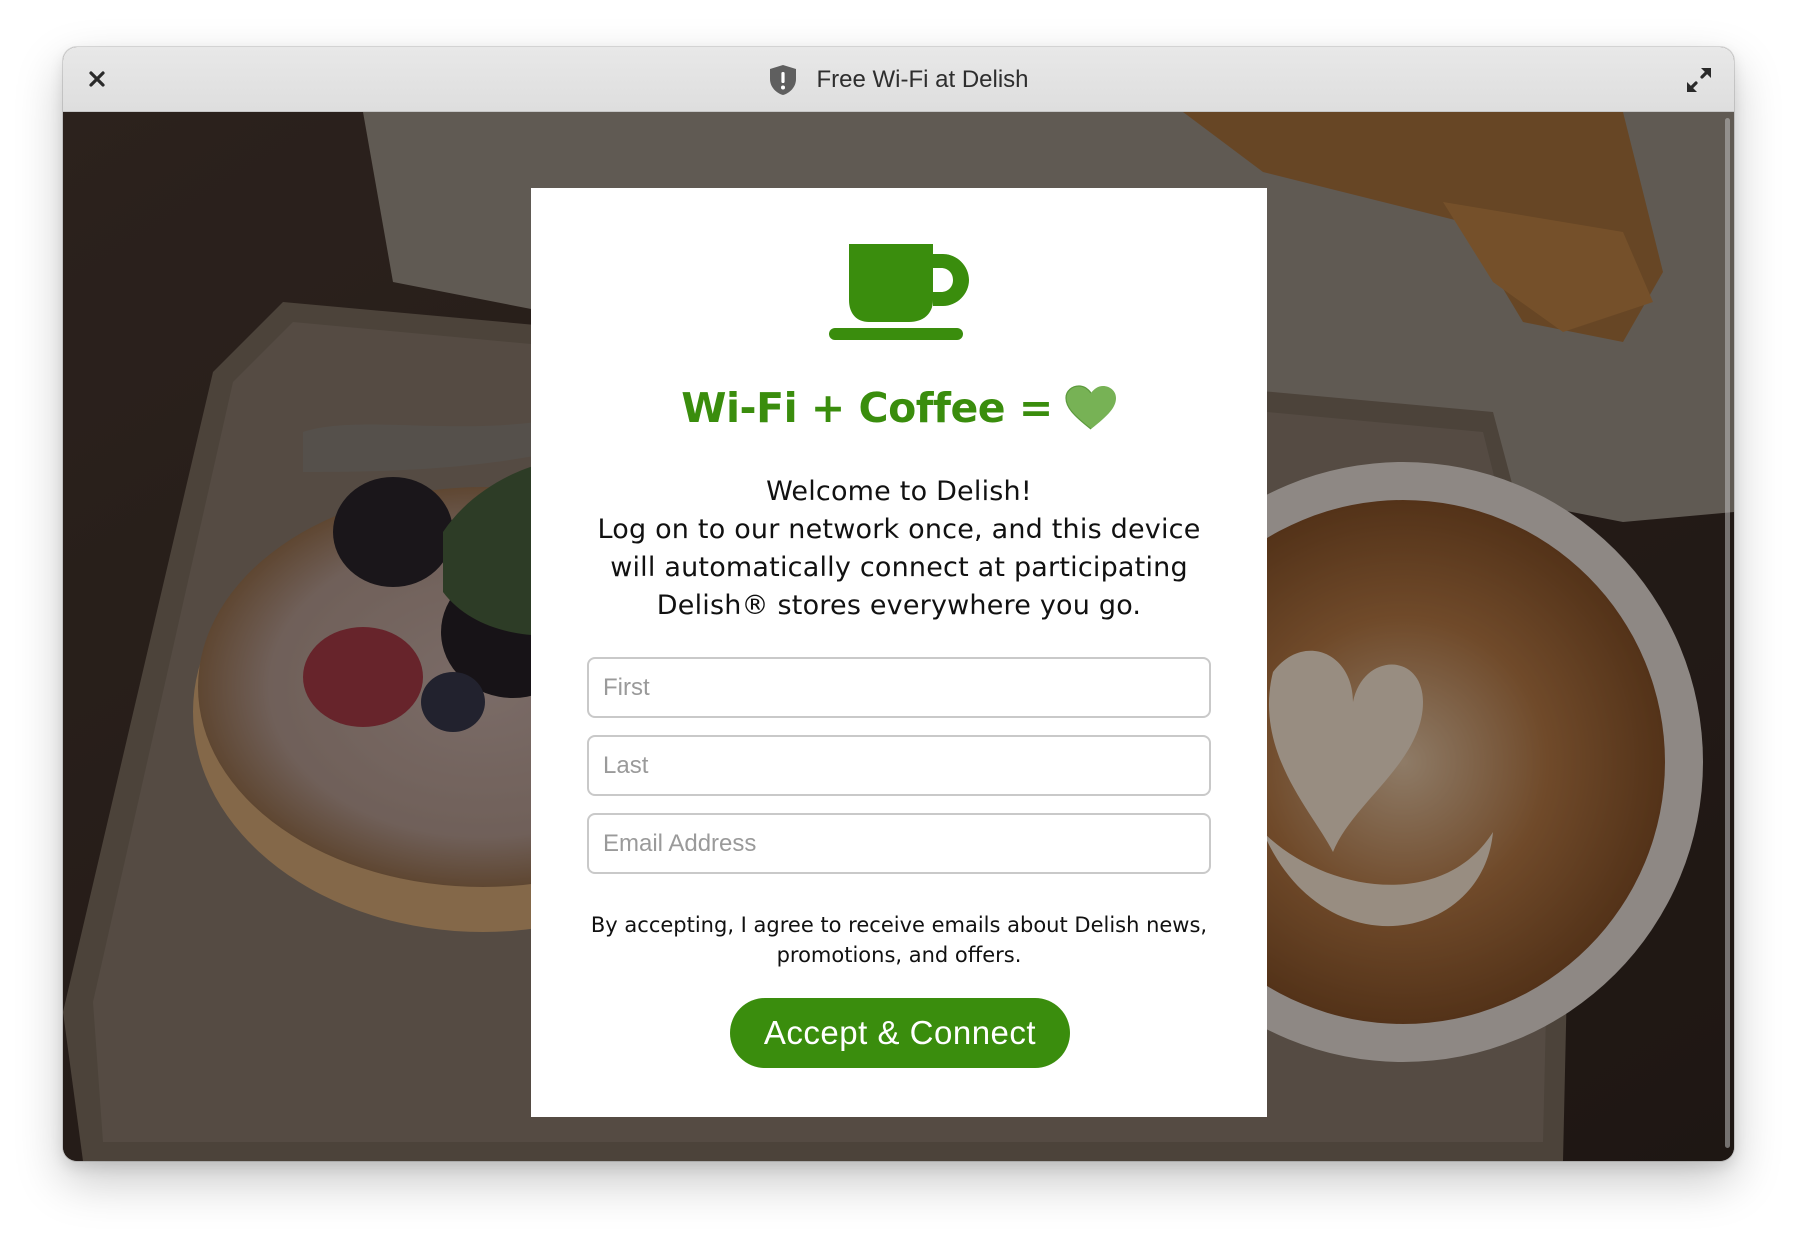 This screenshot has width=1798, height=1242. I want to click on expand-icon, so click(1699, 80).